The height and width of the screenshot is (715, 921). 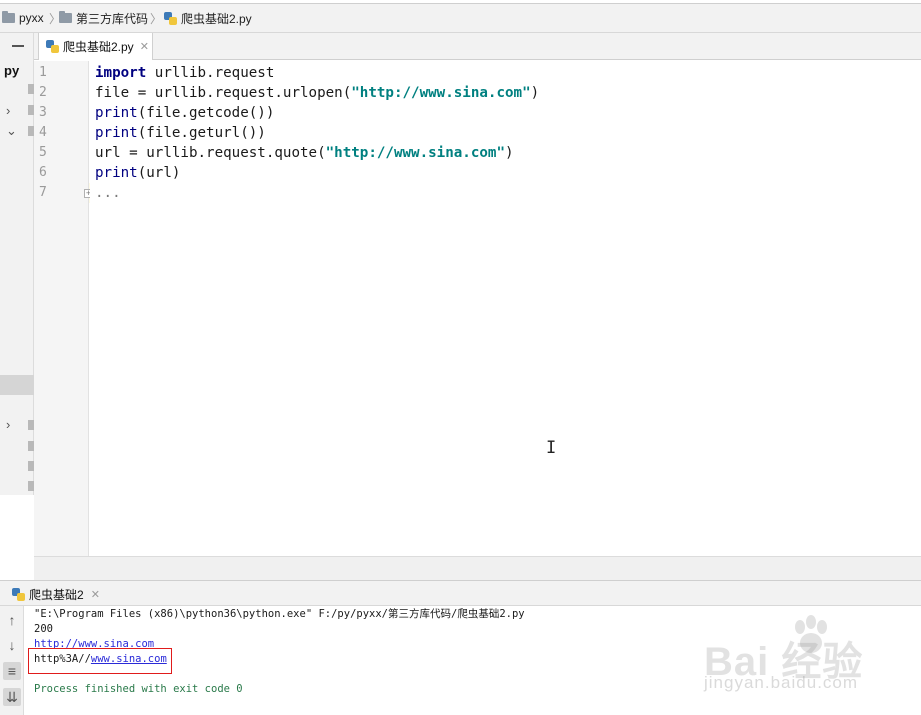 What do you see at coordinates (216, 18) in the screenshot?
I see `breadcrumb-label: 爬虫基础2.py` at bounding box center [216, 18].